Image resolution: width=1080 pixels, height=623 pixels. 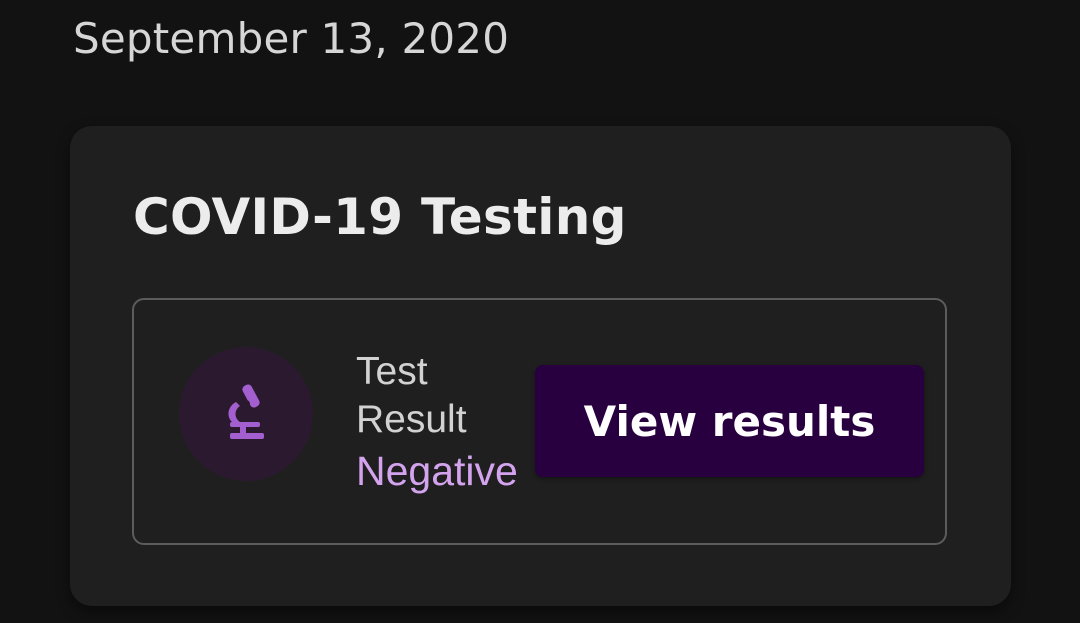 I want to click on microscope-icon, so click(x=246, y=414).